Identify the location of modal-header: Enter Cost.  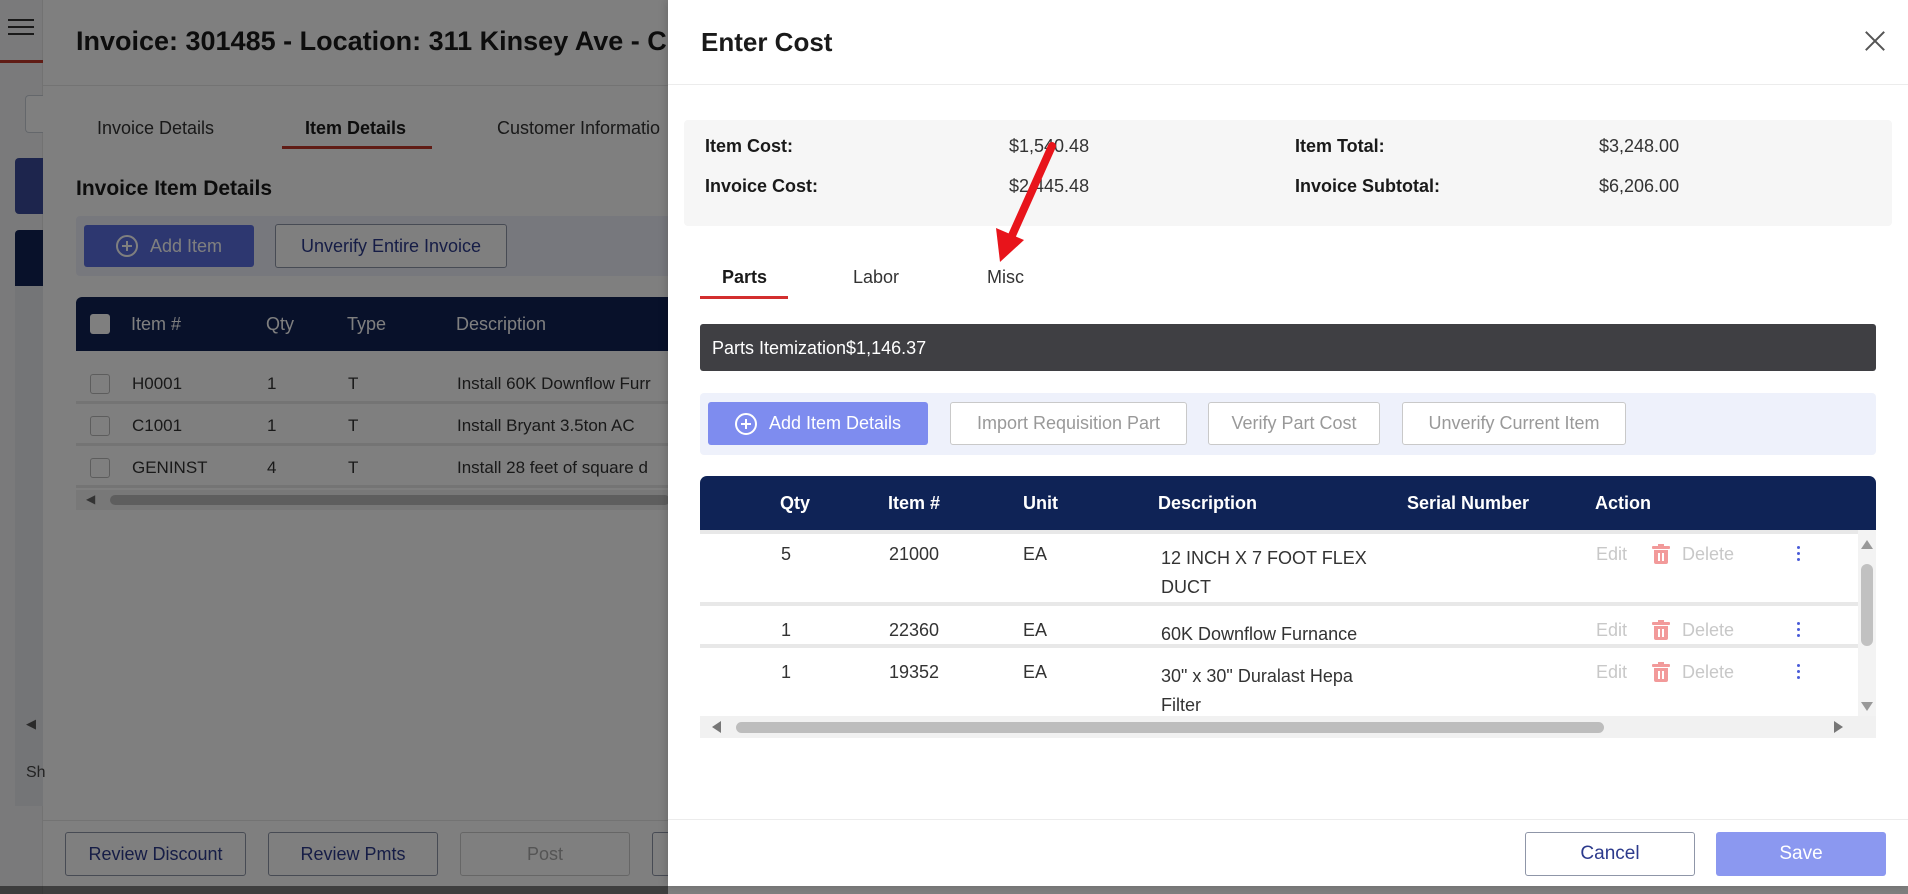
(1288, 42).